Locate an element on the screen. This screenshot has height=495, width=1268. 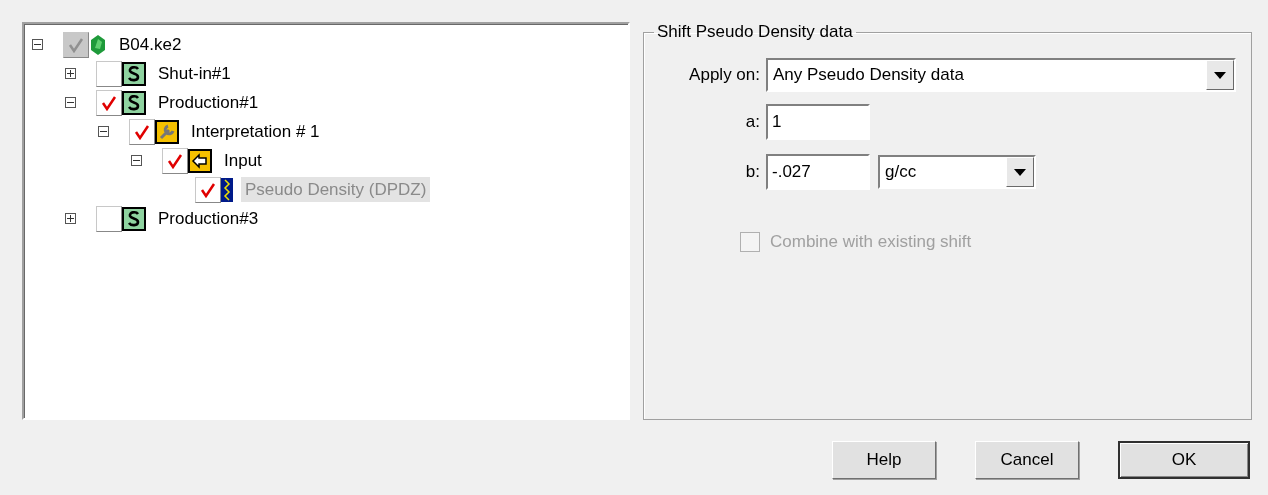
input-field: -.027 is located at coordinates (818, 172).